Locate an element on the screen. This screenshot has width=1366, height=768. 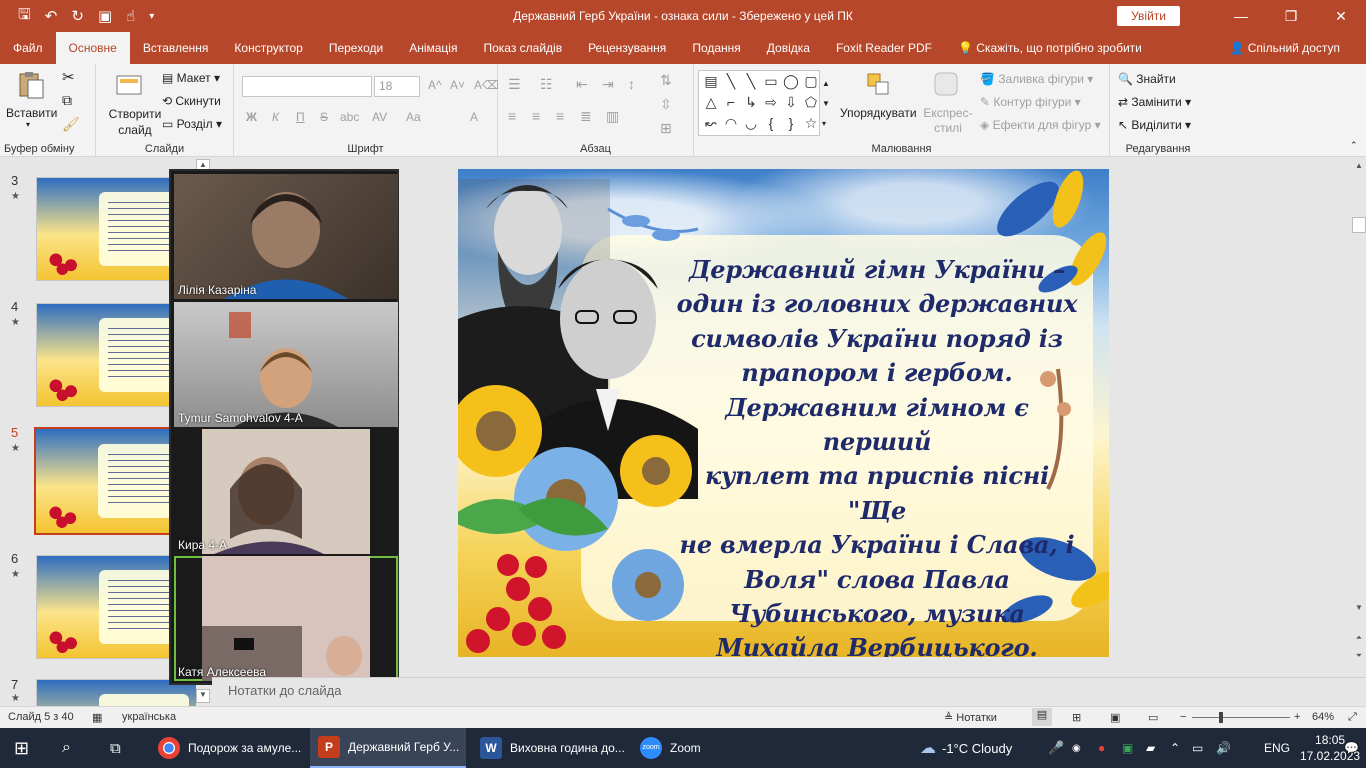
chevron-up-icon: ⌃ is located at coordinates (1175, 748).